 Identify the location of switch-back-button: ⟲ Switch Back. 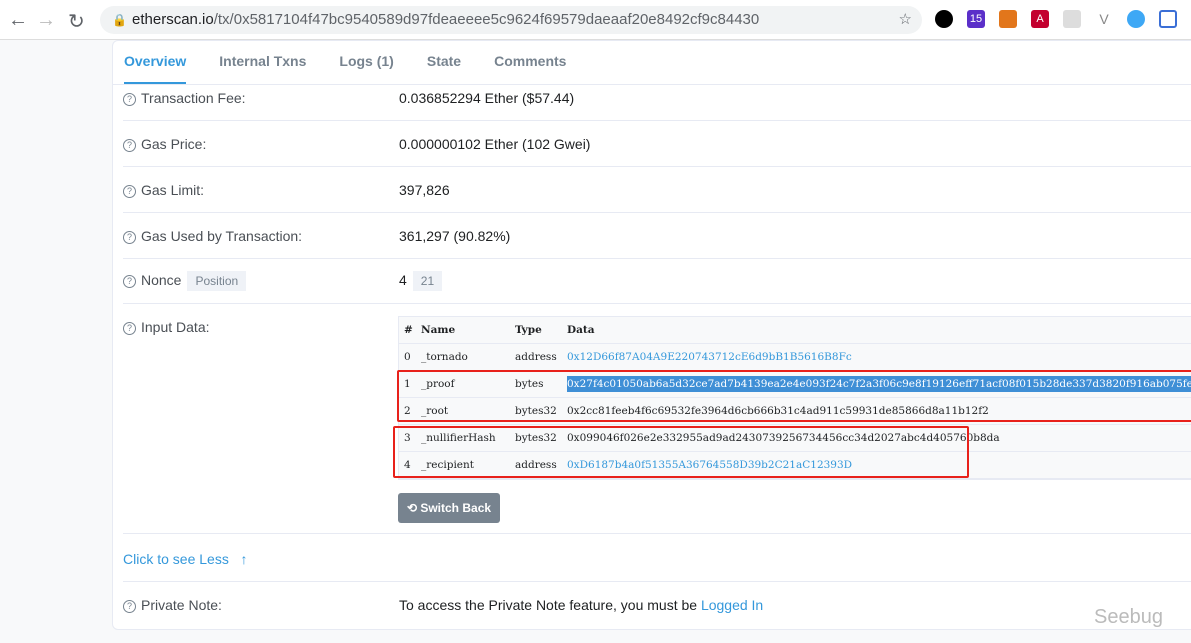
(449, 508).